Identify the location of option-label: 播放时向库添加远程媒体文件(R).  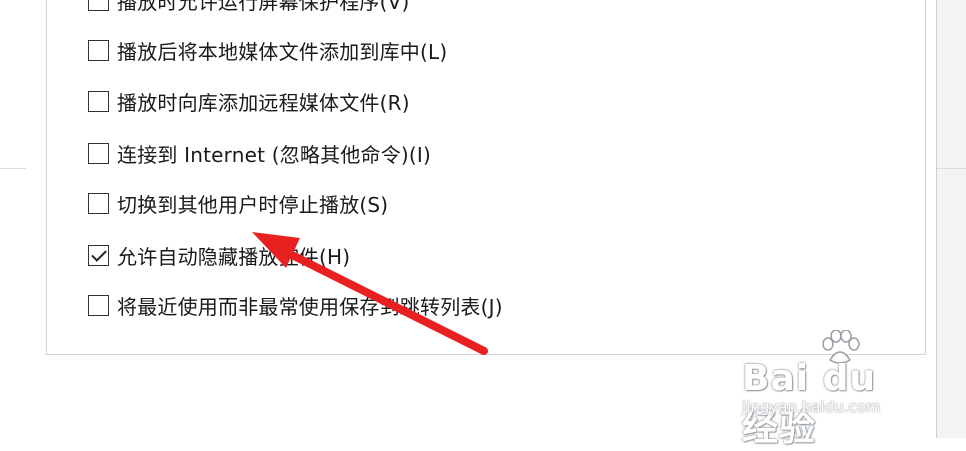
(263, 102).